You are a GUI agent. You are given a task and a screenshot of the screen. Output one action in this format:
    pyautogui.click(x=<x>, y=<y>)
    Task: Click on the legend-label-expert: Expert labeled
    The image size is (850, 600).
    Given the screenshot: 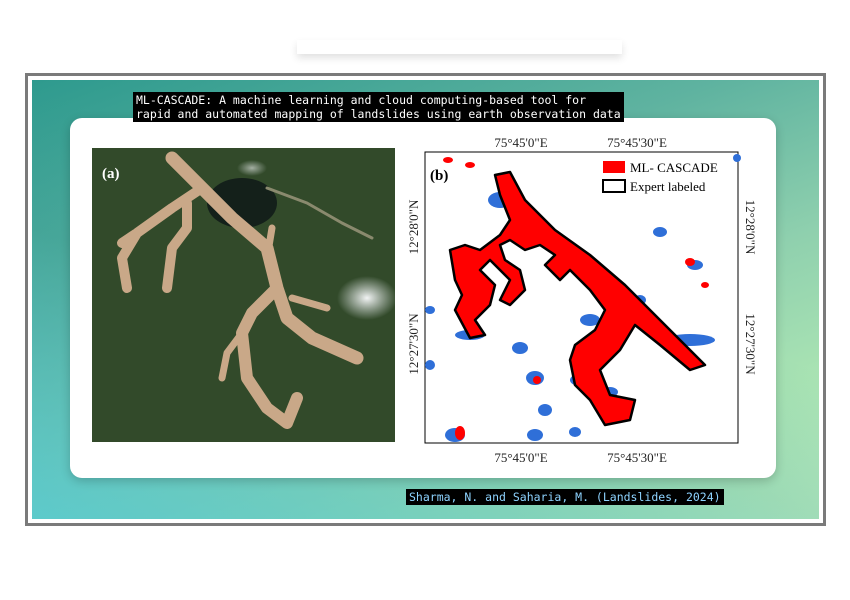 What is the action you would take?
    pyautogui.click(x=668, y=186)
    